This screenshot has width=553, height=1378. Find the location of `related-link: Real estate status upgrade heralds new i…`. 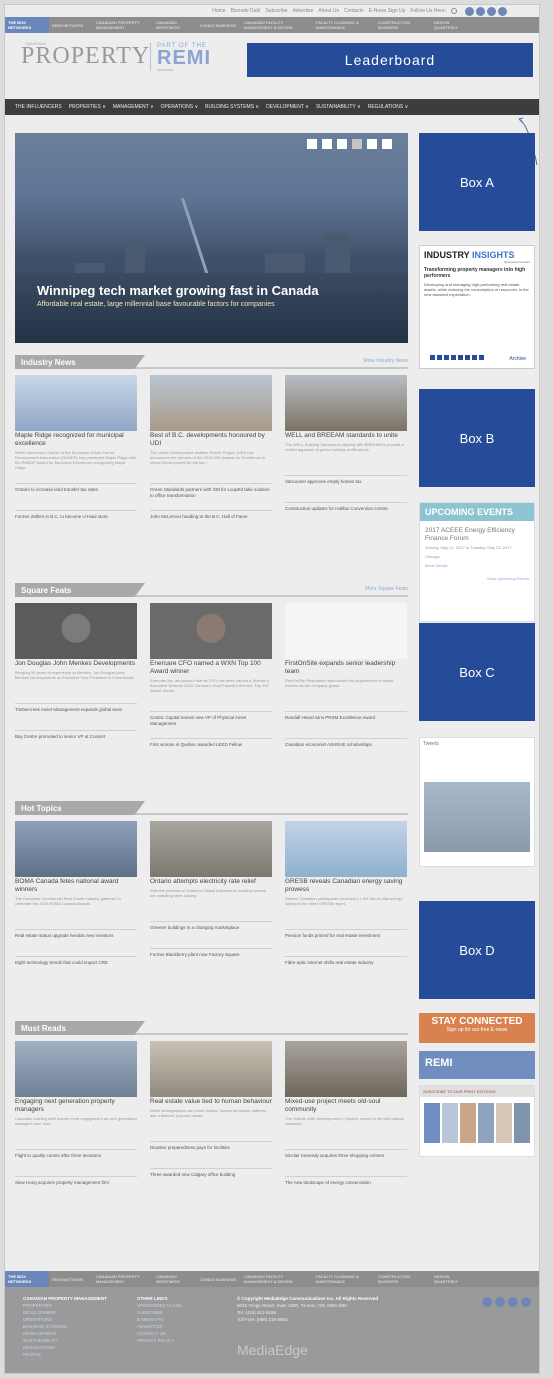

related-link: Real estate status upgrade heralds new i… is located at coordinates (76, 941).